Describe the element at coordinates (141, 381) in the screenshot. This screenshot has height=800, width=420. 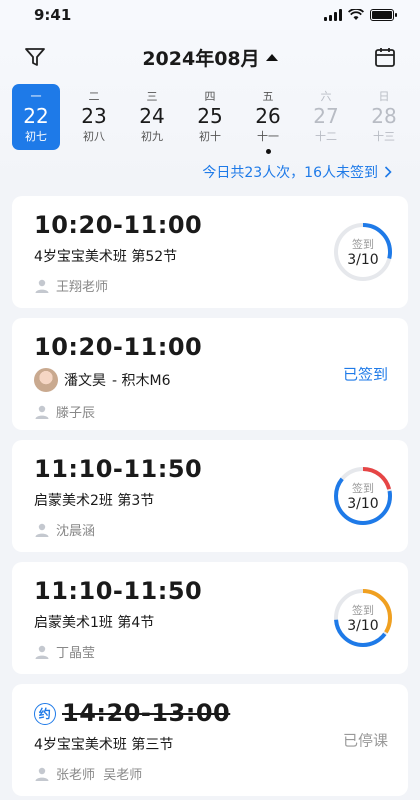
I see `session-title: - 积木M6` at that location.